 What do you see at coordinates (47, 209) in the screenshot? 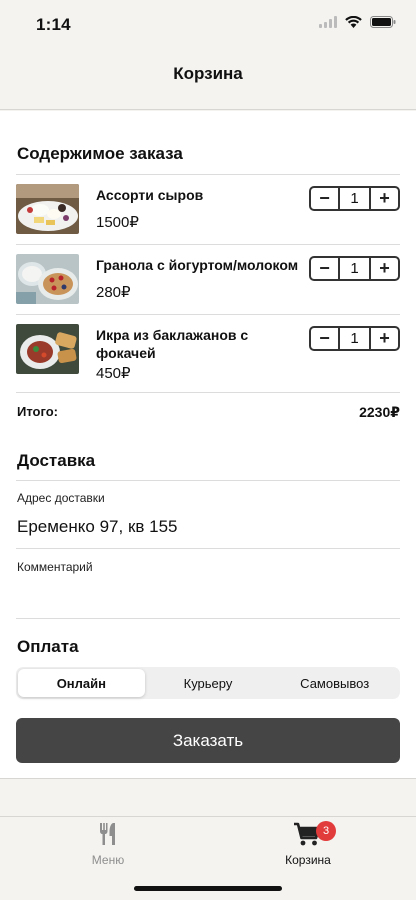
I see `cheese-plate-photo` at bounding box center [47, 209].